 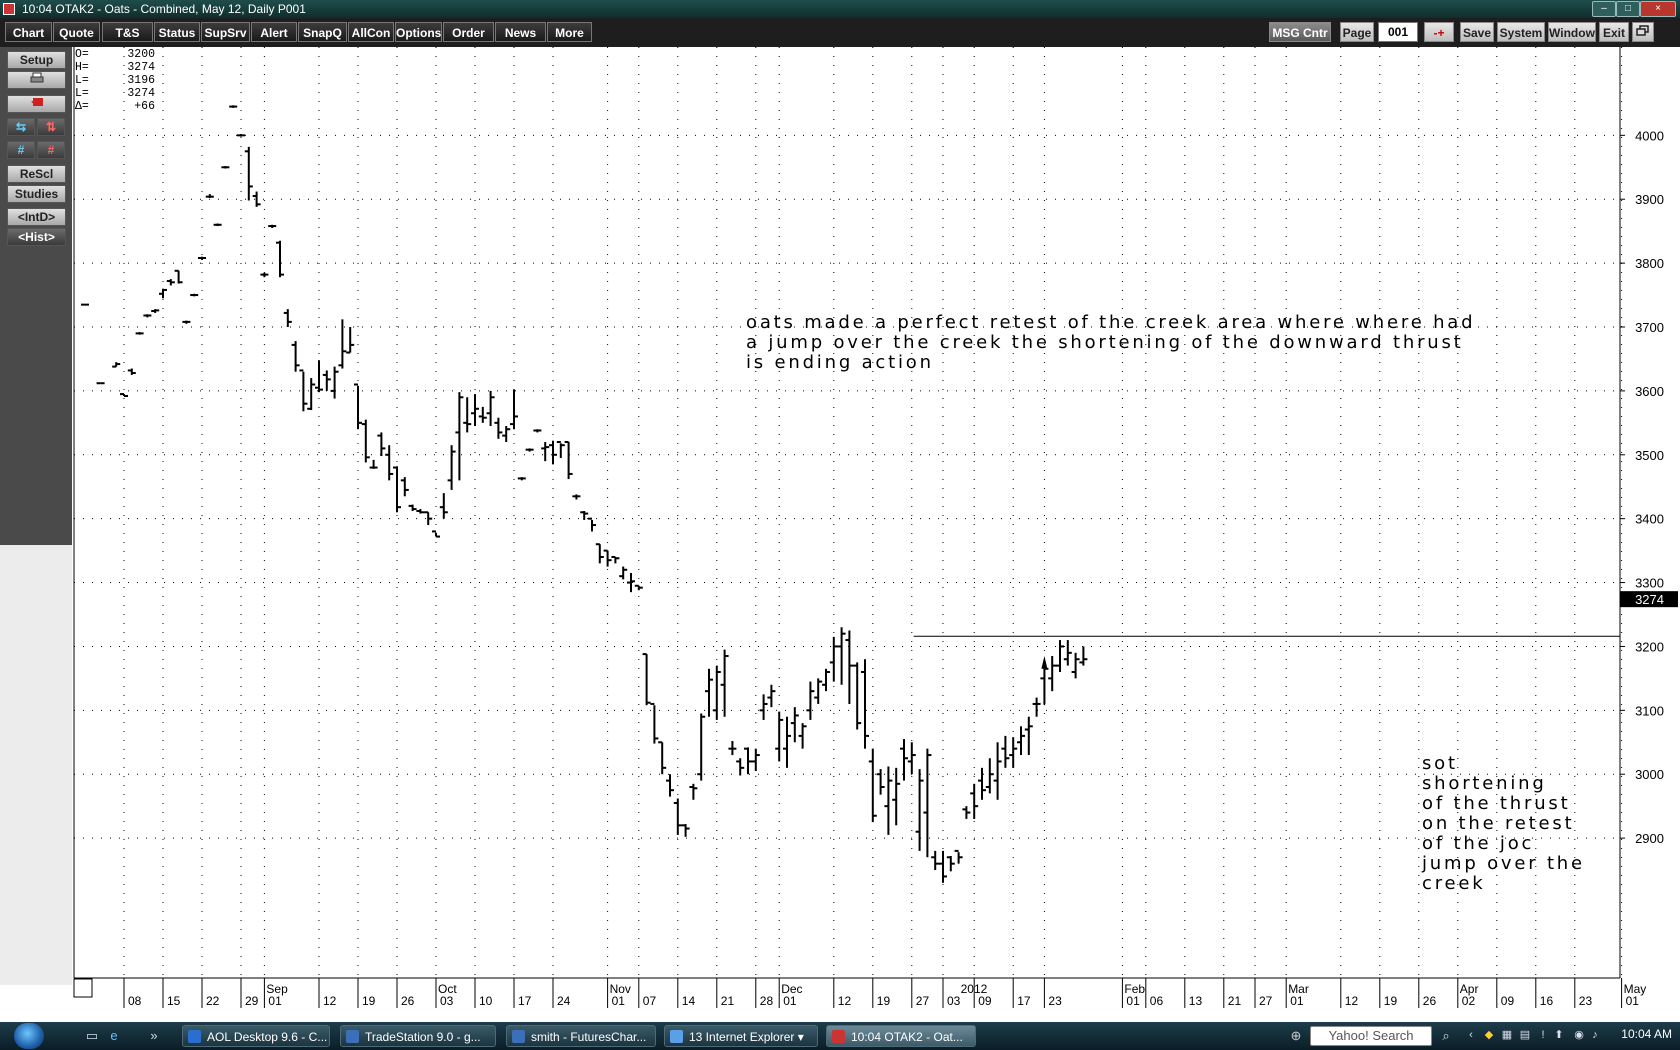 I want to click on tray-app-icon: ◆, so click(x=1489, y=1035).